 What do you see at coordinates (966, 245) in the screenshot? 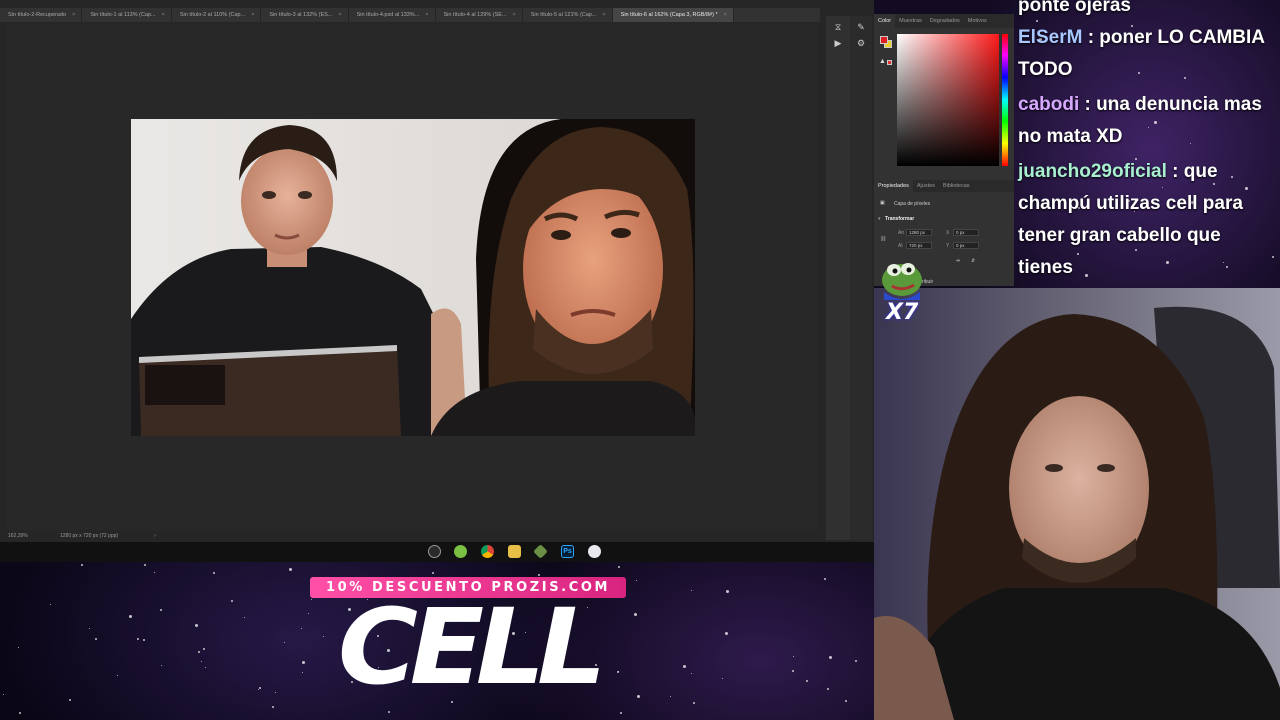
I see `y-field: 0 px` at bounding box center [966, 245].